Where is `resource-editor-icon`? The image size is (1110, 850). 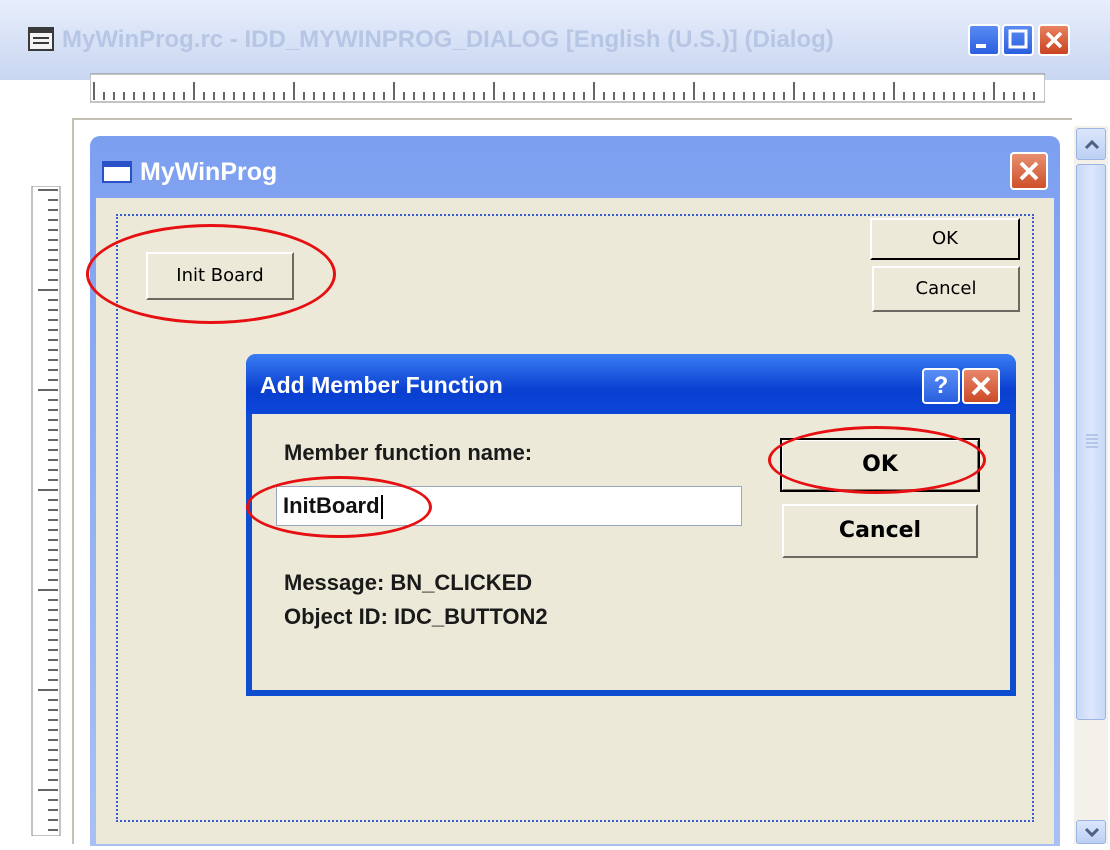
resource-editor-icon is located at coordinates (41, 39).